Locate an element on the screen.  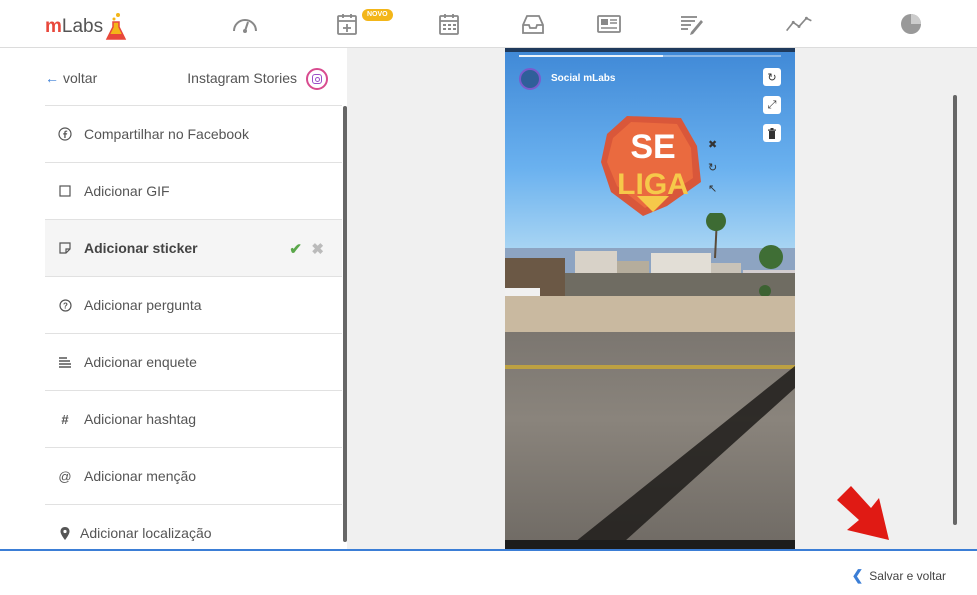
menu-item-label: Adicionar localização is located at coordinates (146, 533).